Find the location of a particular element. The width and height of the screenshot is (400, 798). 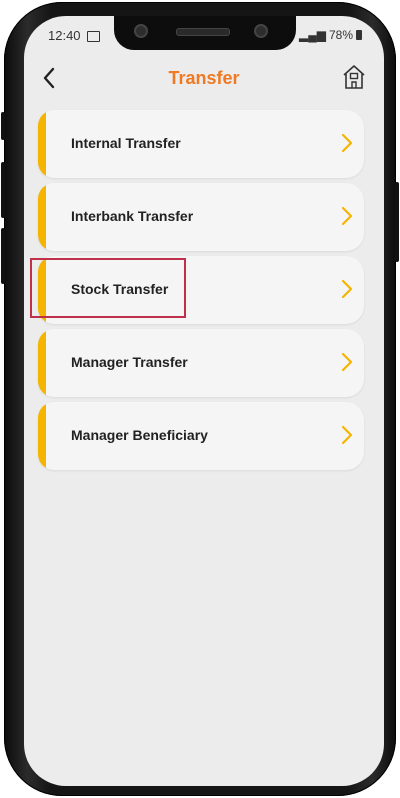

menu-item-interbank-transfer: Interbank Transfer is located at coordinates (201, 217).